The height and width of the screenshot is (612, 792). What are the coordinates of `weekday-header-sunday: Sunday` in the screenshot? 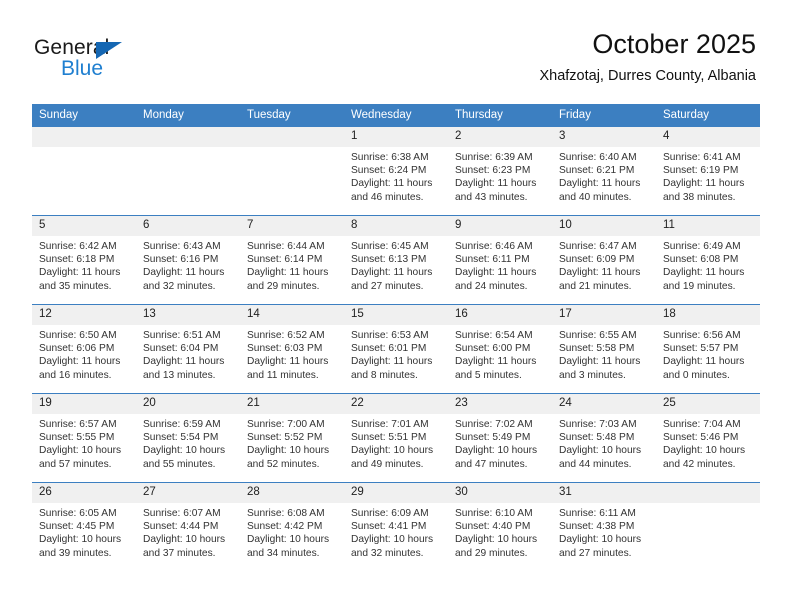 It's located at (84, 115).